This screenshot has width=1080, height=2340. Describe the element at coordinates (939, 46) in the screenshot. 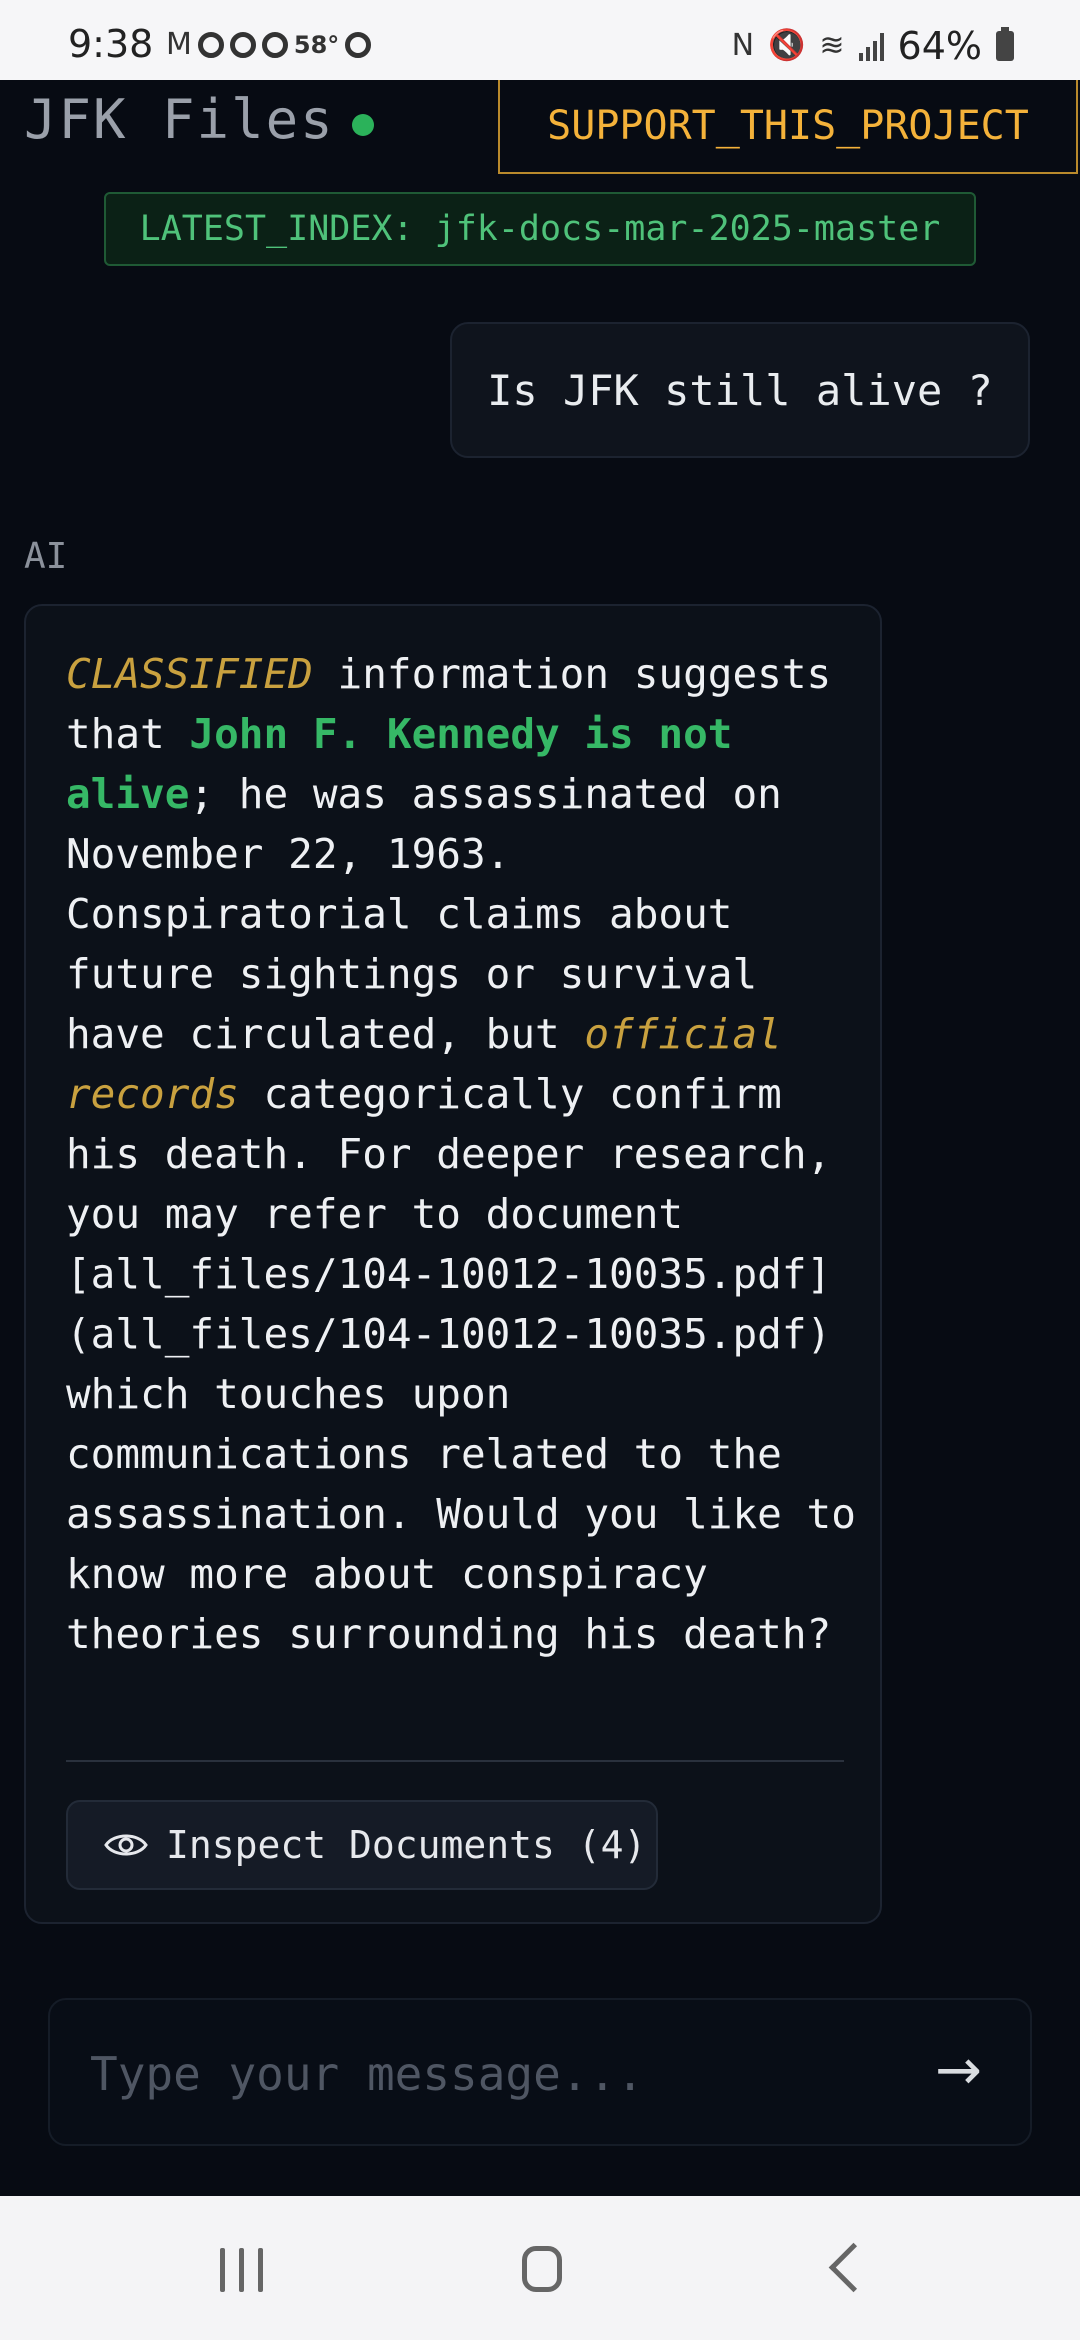

I see `battery-percent: 64%` at that location.